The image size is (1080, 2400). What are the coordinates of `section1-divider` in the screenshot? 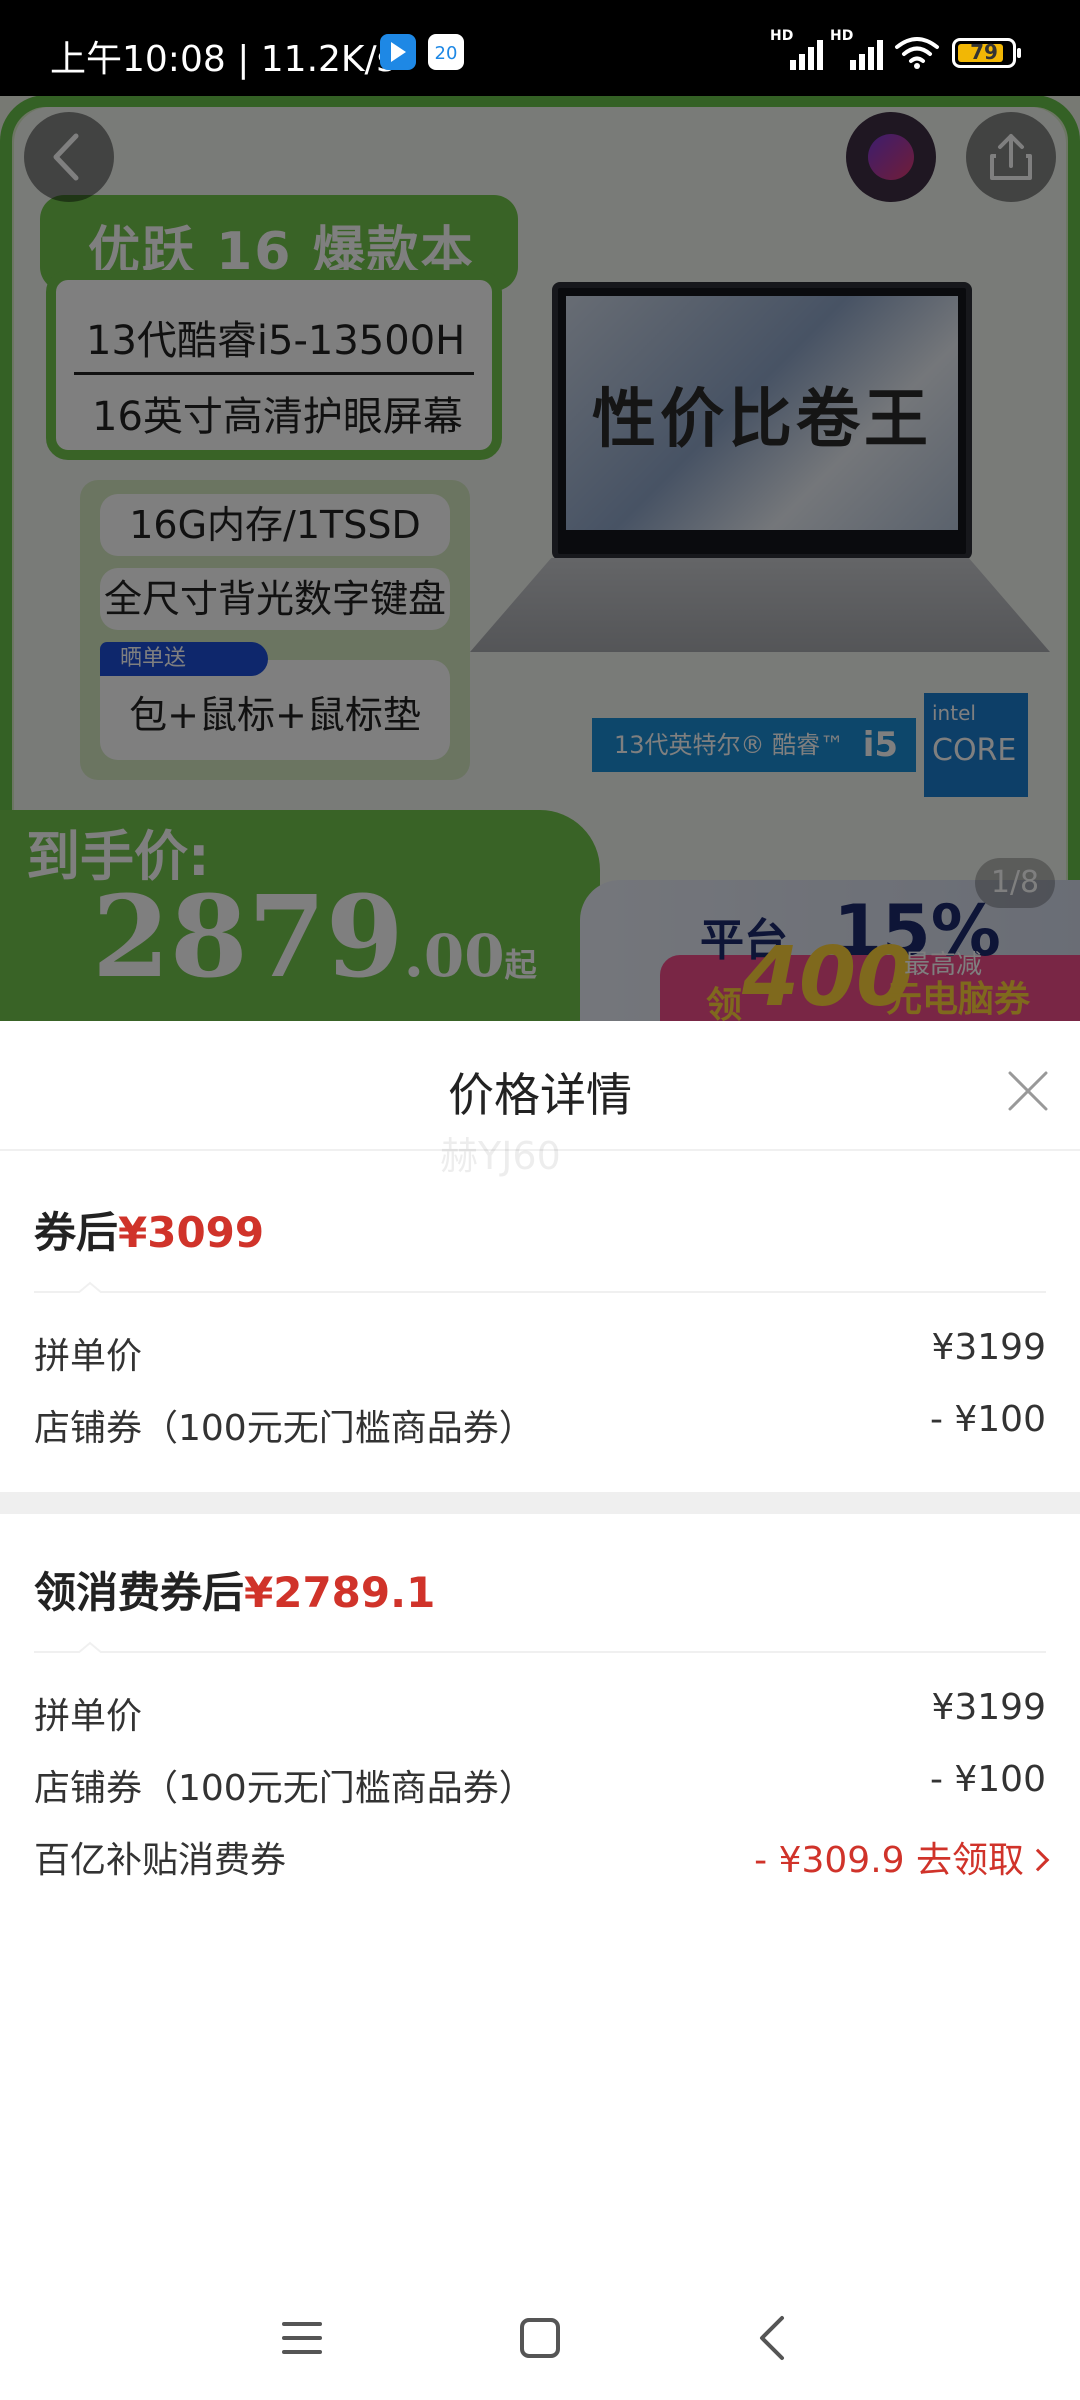 It's located at (540, 1292).